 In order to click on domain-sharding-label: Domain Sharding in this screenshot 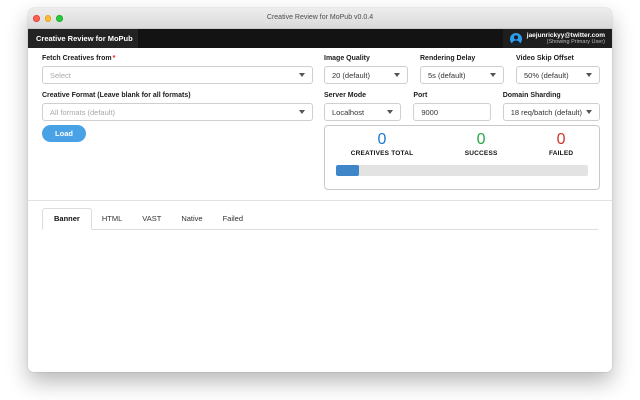, I will do `click(531, 95)`.